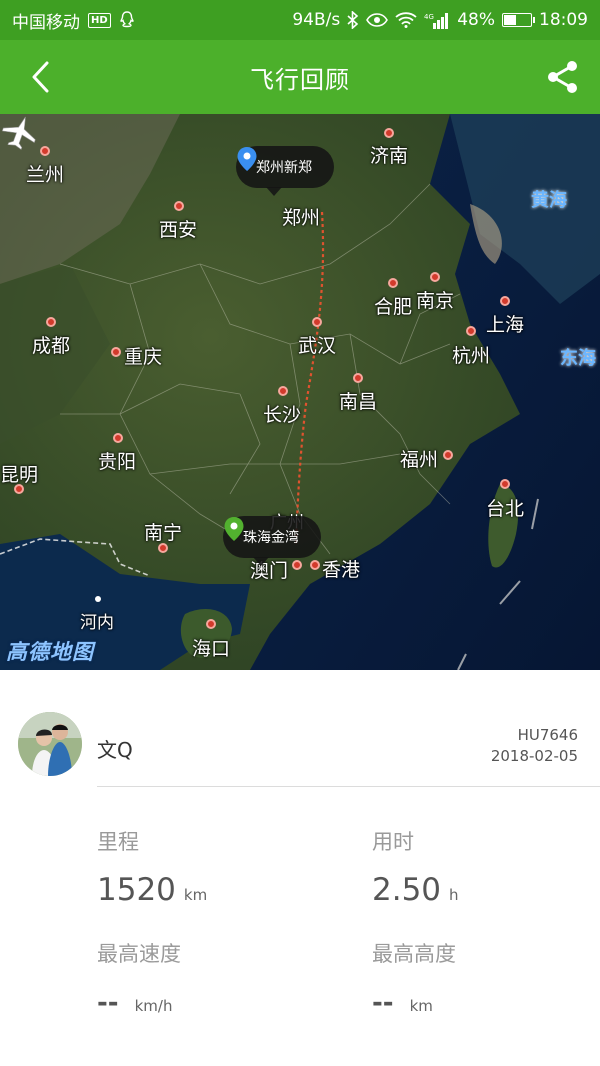  I want to click on location-pin-blue-icon, so click(247, 159).